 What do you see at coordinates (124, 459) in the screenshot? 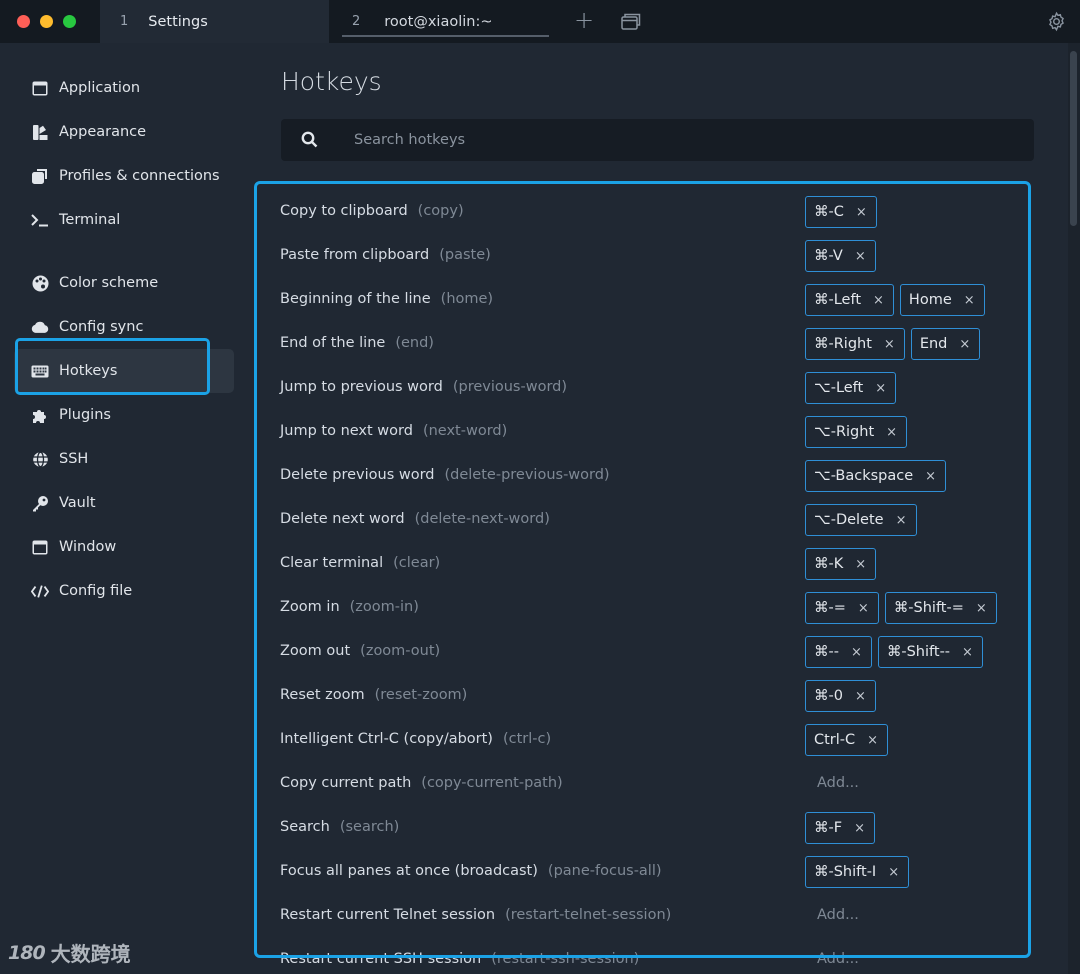
I see `sidebar-item-ssh: SSH` at bounding box center [124, 459].